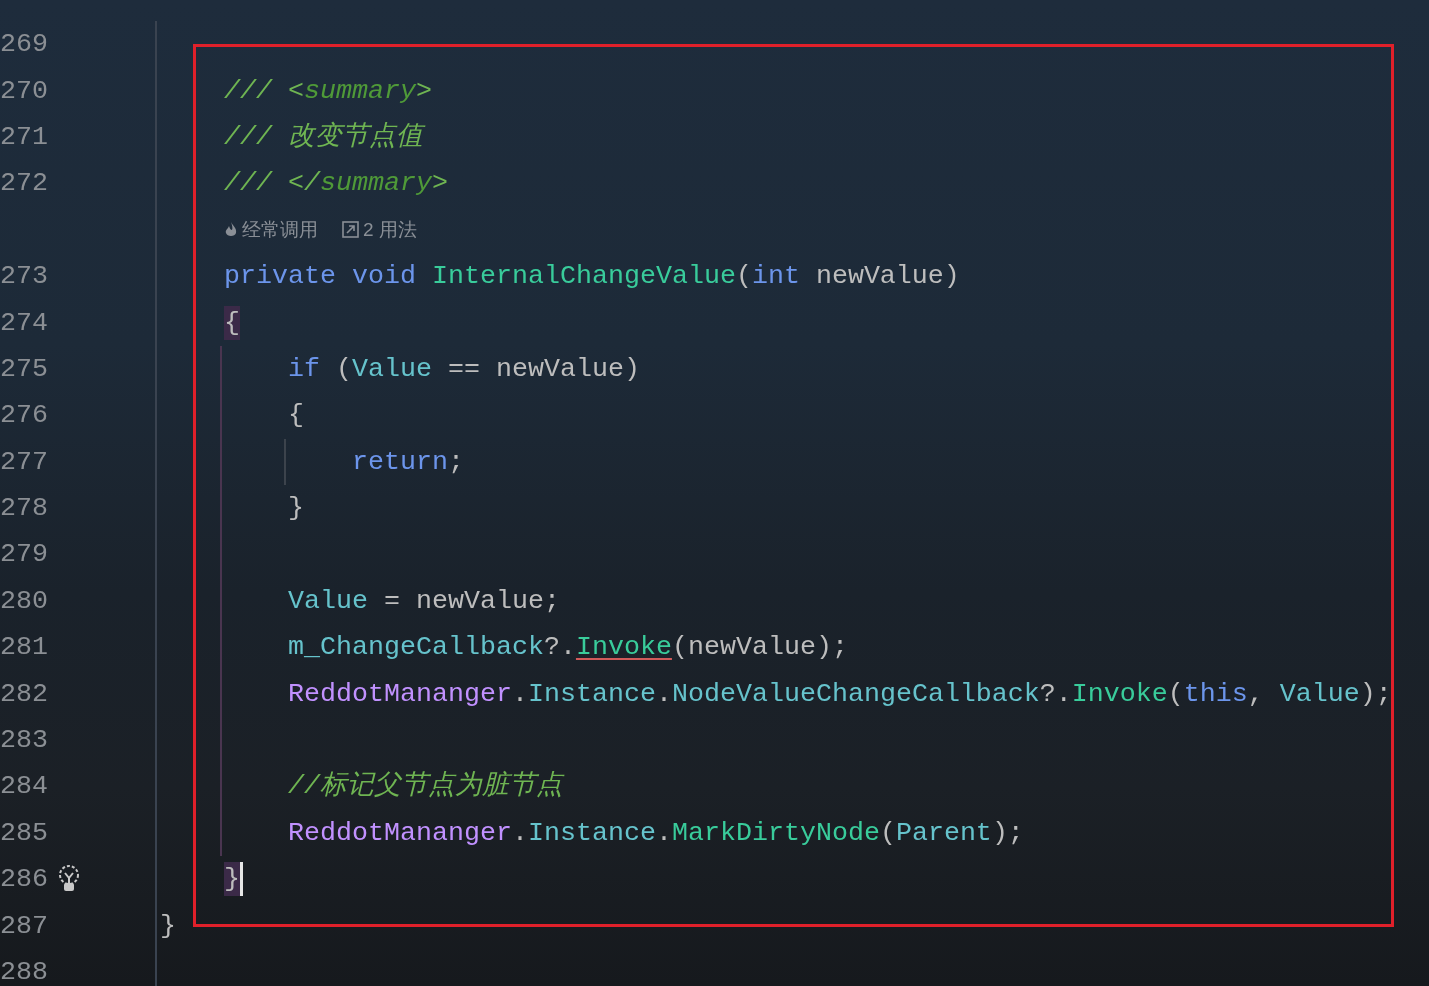 Image resolution: width=1429 pixels, height=986 pixels. What do you see at coordinates (22, 184) in the screenshot?
I see `line-number: 272` at bounding box center [22, 184].